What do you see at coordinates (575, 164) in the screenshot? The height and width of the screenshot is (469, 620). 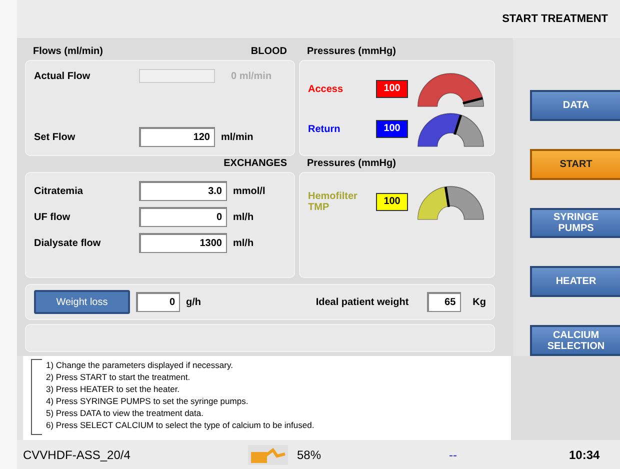 I see `side-button: START` at bounding box center [575, 164].